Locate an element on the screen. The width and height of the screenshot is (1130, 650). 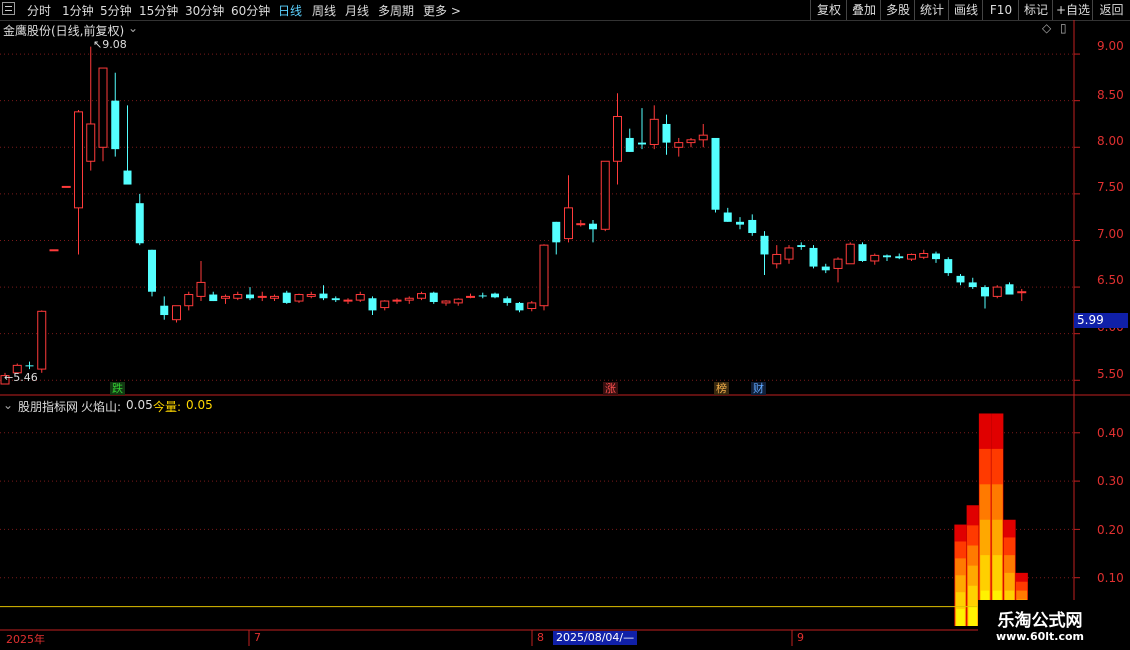
y-tick: 7.00 is located at coordinates (1110, 234).